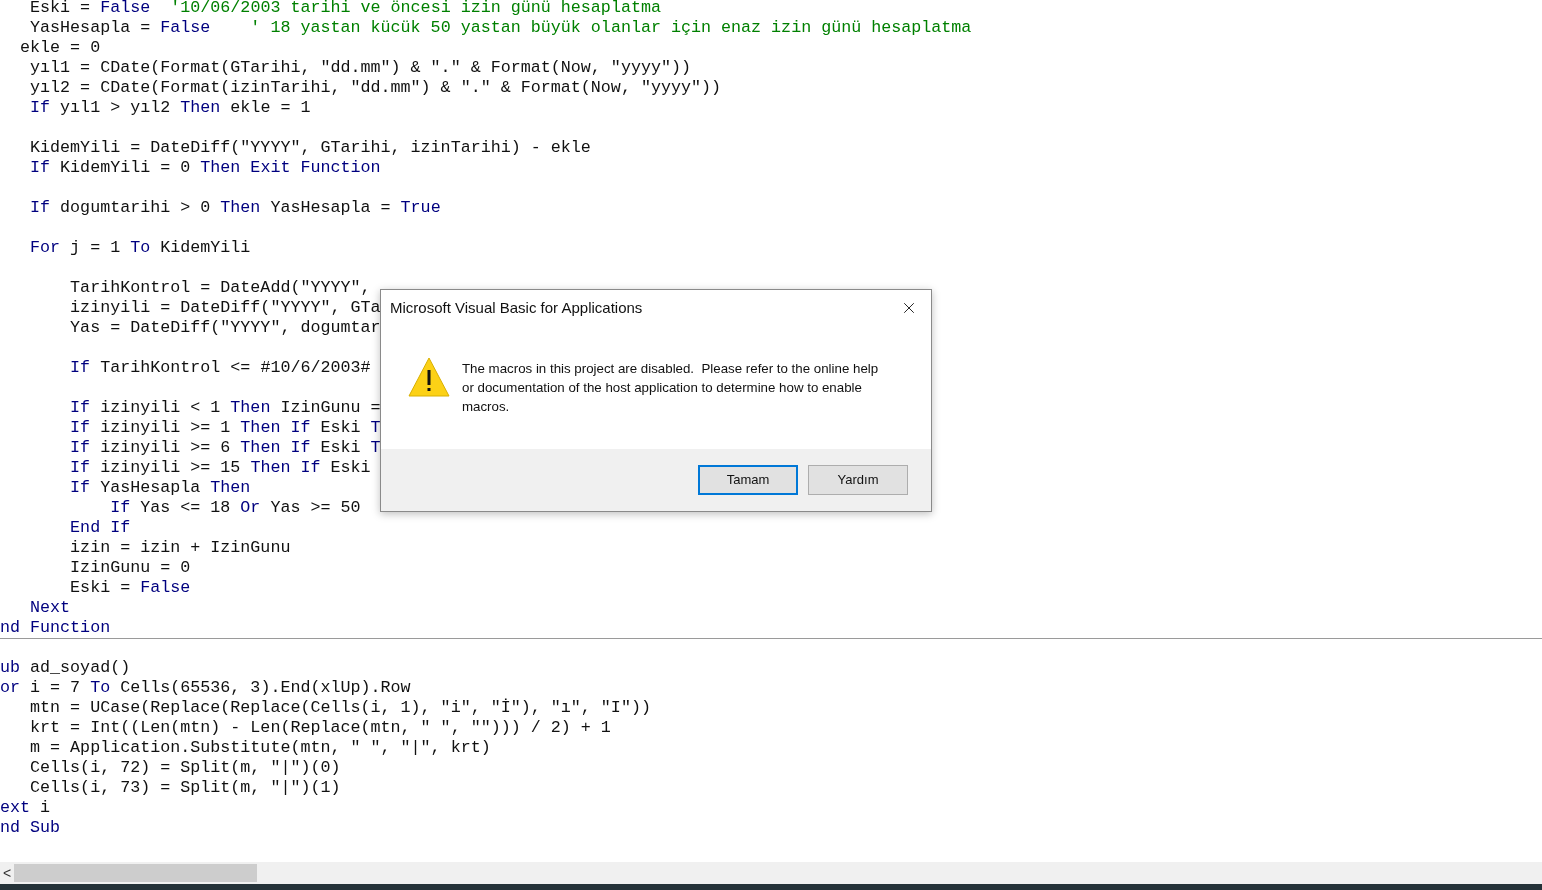  Describe the element at coordinates (340, 708) in the screenshot. I see `code-line: mtn = UCase(Replace(Replace(Cells(i, 1), "i", "İ"), "ı", "I"))` at that location.